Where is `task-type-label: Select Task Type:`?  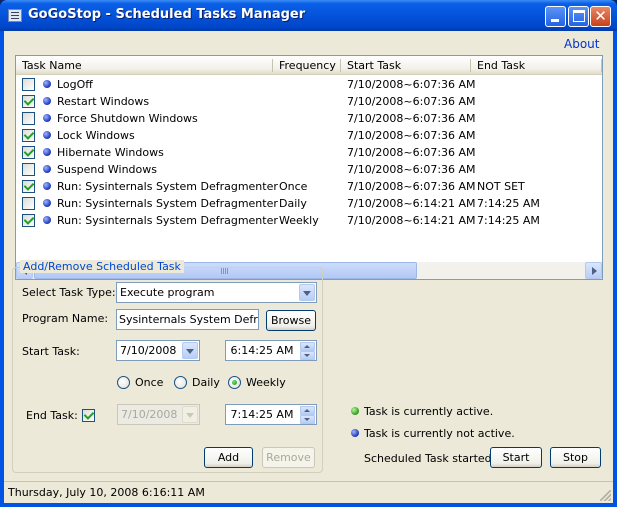 task-type-label: Select Task Type: is located at coordinates (69, 292).